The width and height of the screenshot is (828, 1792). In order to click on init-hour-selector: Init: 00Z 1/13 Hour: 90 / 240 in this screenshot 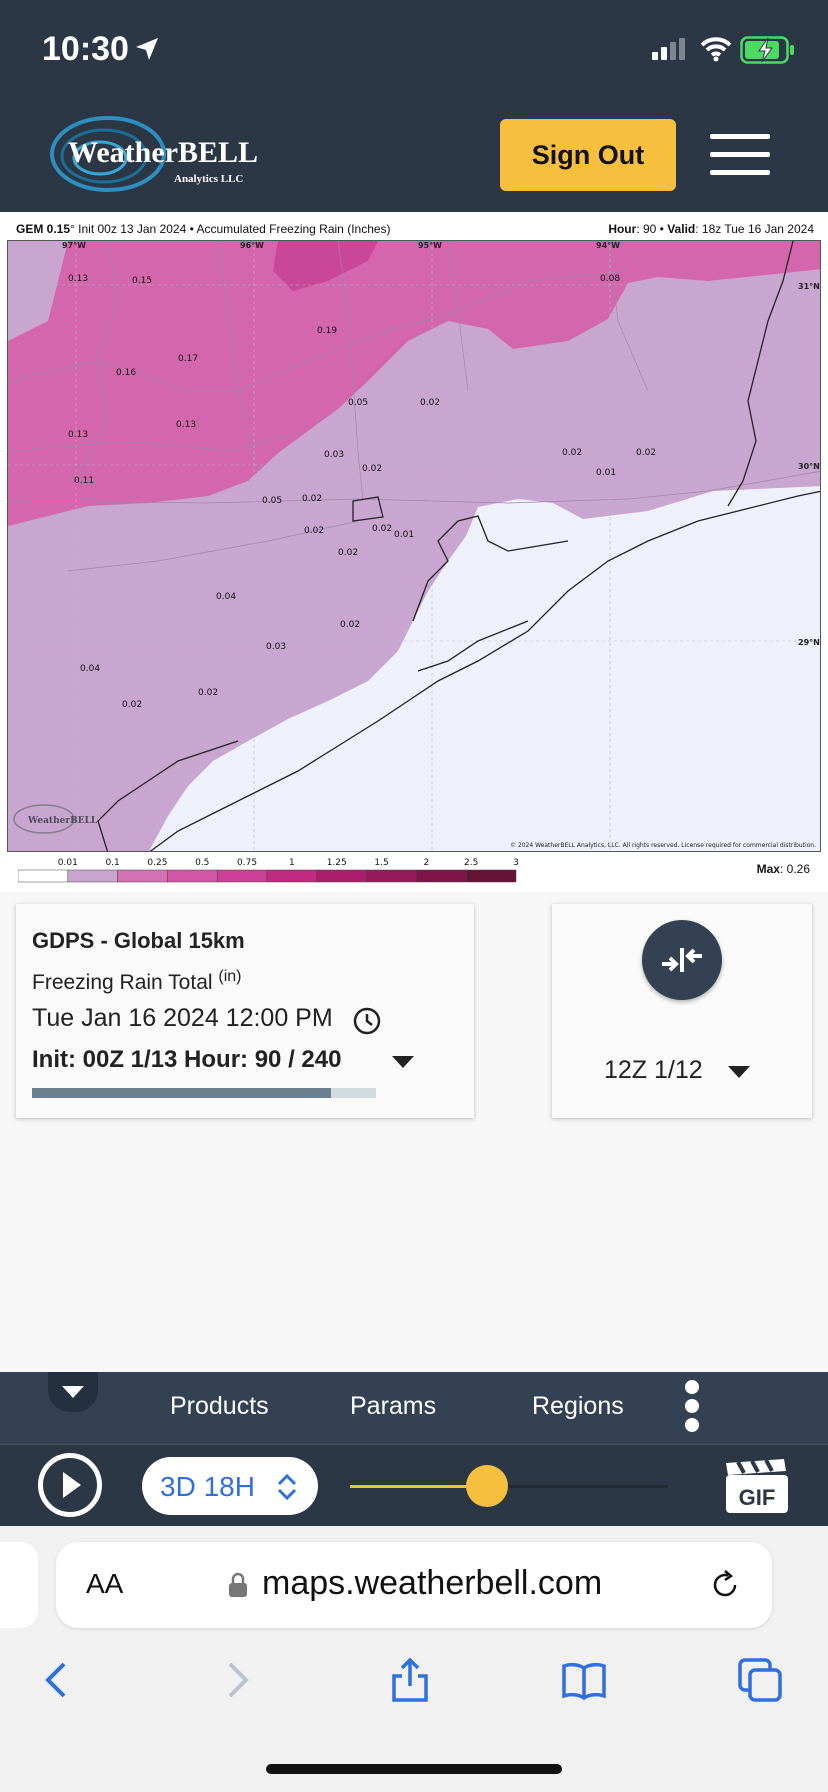, I will do `click(186, 1060)`.